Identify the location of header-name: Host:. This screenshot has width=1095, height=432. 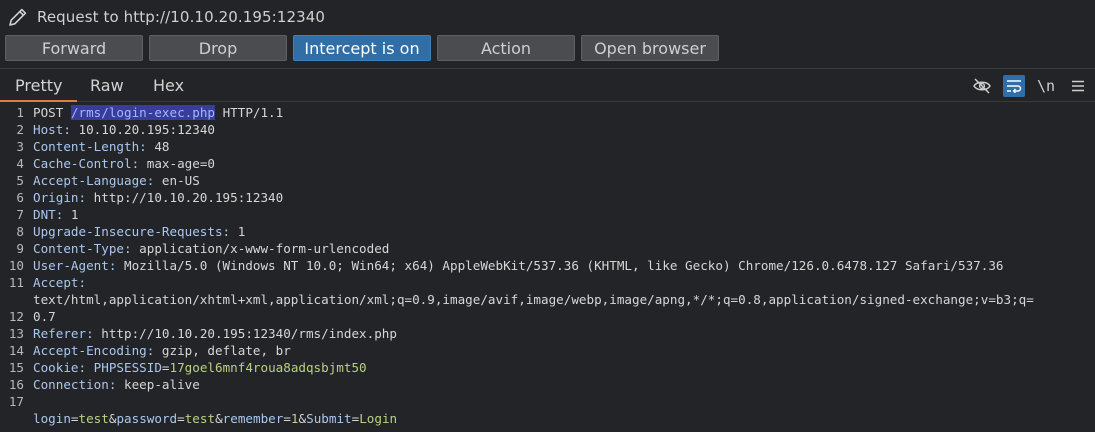
(52, 129).